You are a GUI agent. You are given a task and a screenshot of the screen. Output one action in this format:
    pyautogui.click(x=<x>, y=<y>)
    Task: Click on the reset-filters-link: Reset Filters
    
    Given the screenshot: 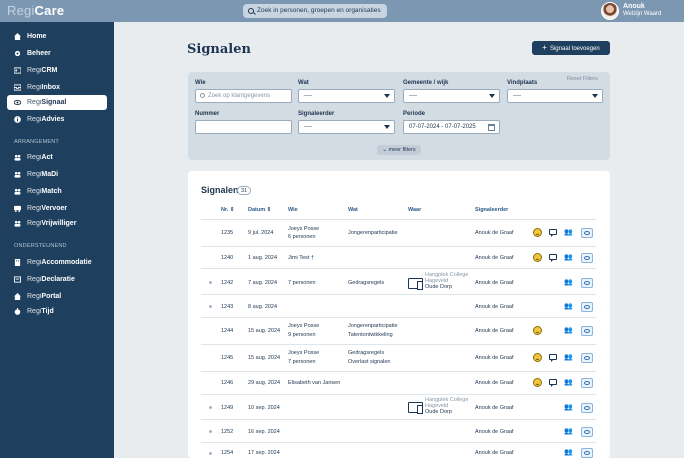 What is the action you would take?
    pyautogui.click(x=582, y=79)
    